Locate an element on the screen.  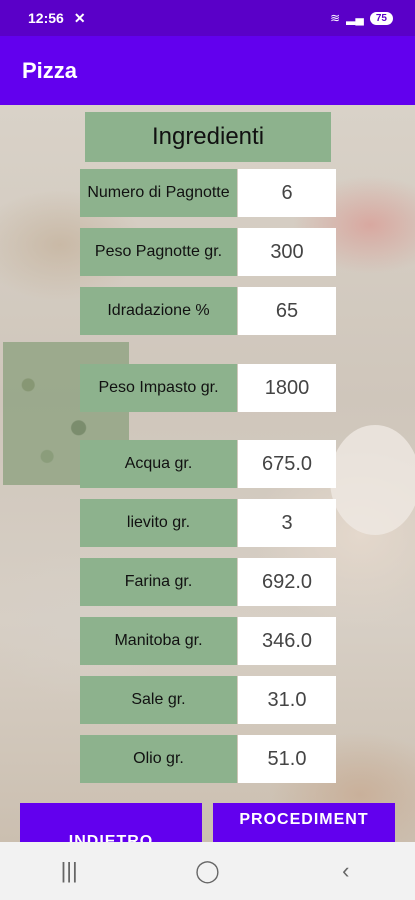
signal-icon: ▂▄ is located at coordinates (355, 18).